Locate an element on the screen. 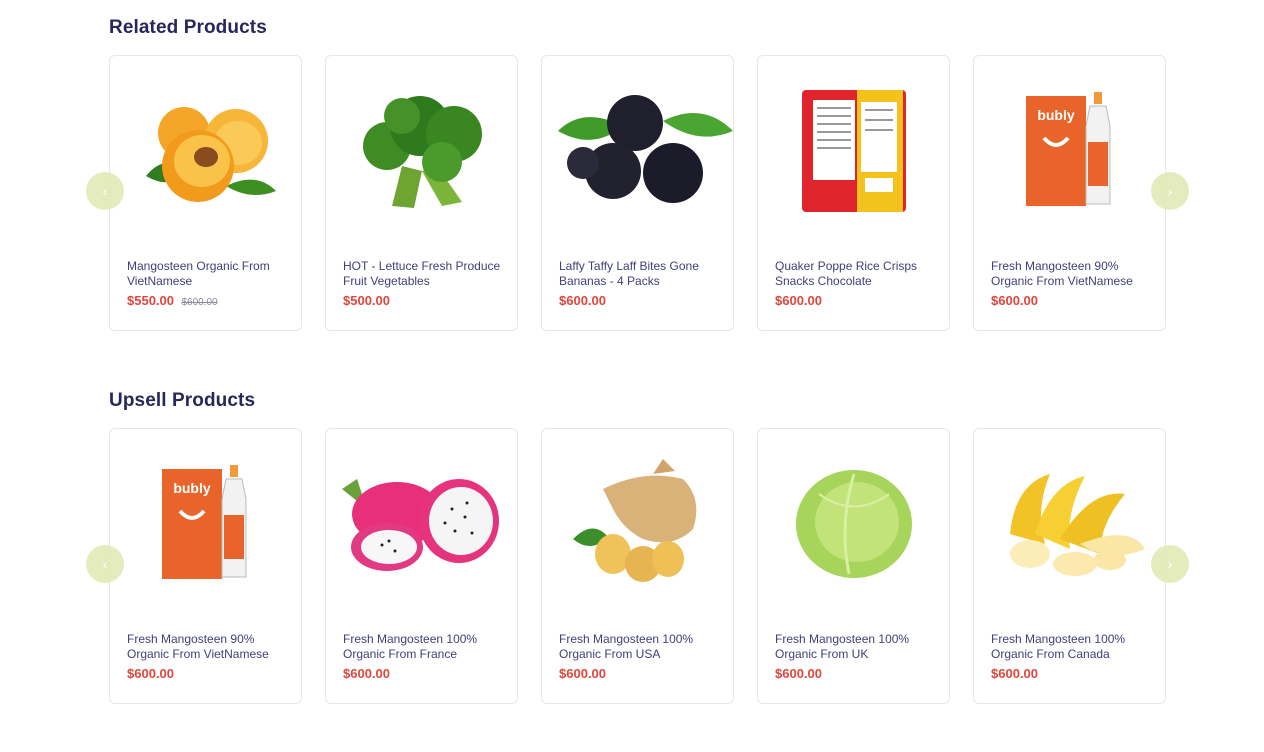  product-prices: $550.00 $600.00 is located at coordinates (172, 301).